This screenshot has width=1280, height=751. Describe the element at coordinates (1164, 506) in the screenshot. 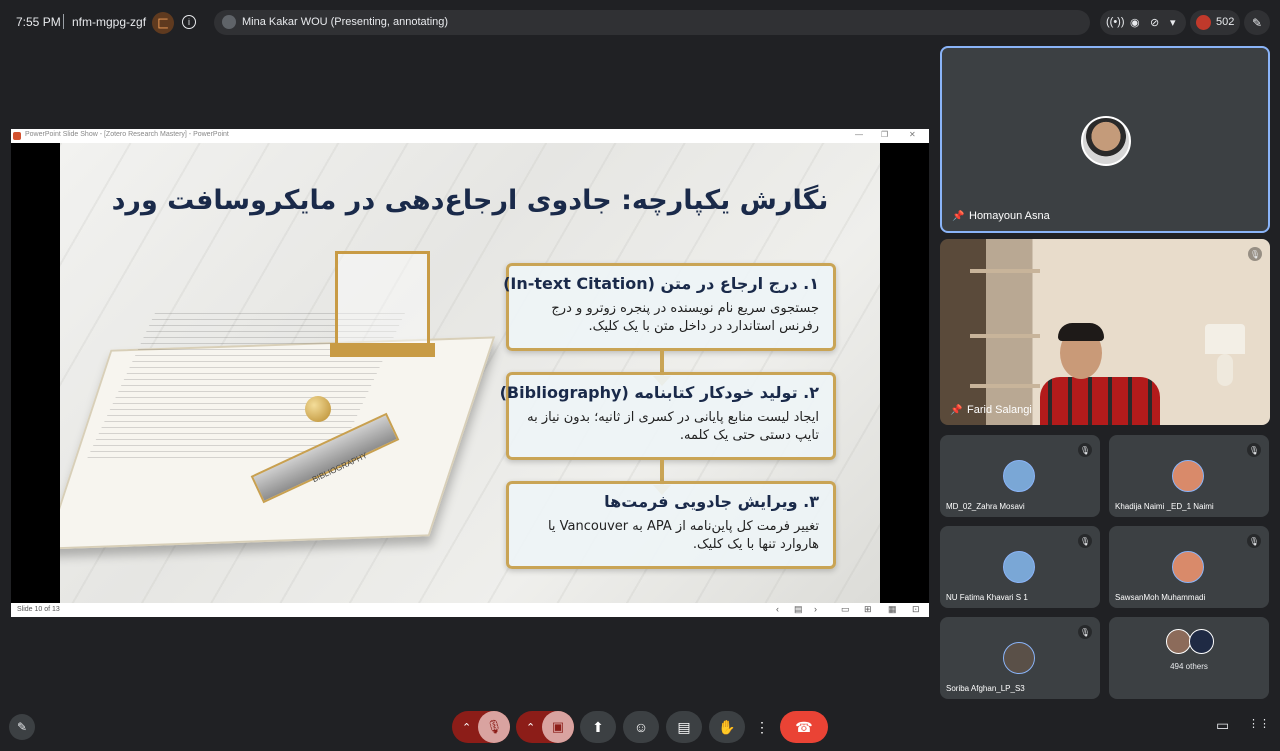

I see `participant-name: Khadija Naimi _ED_1 Naimi` at that location.